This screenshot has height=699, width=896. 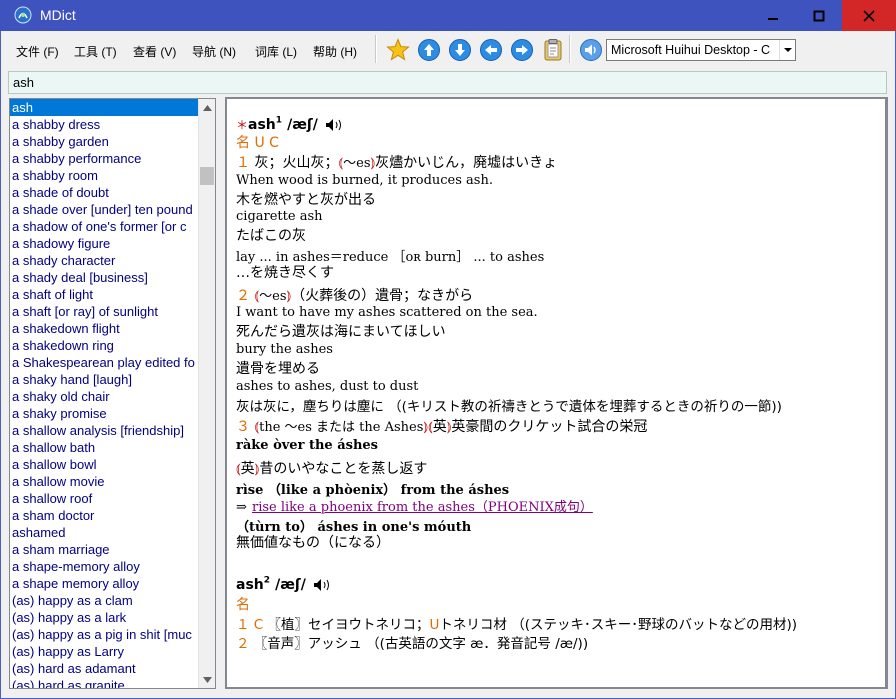 I want to click on example-jp: 死んだら遺灰は海にまいてほしい, so click(x=341, y=332).